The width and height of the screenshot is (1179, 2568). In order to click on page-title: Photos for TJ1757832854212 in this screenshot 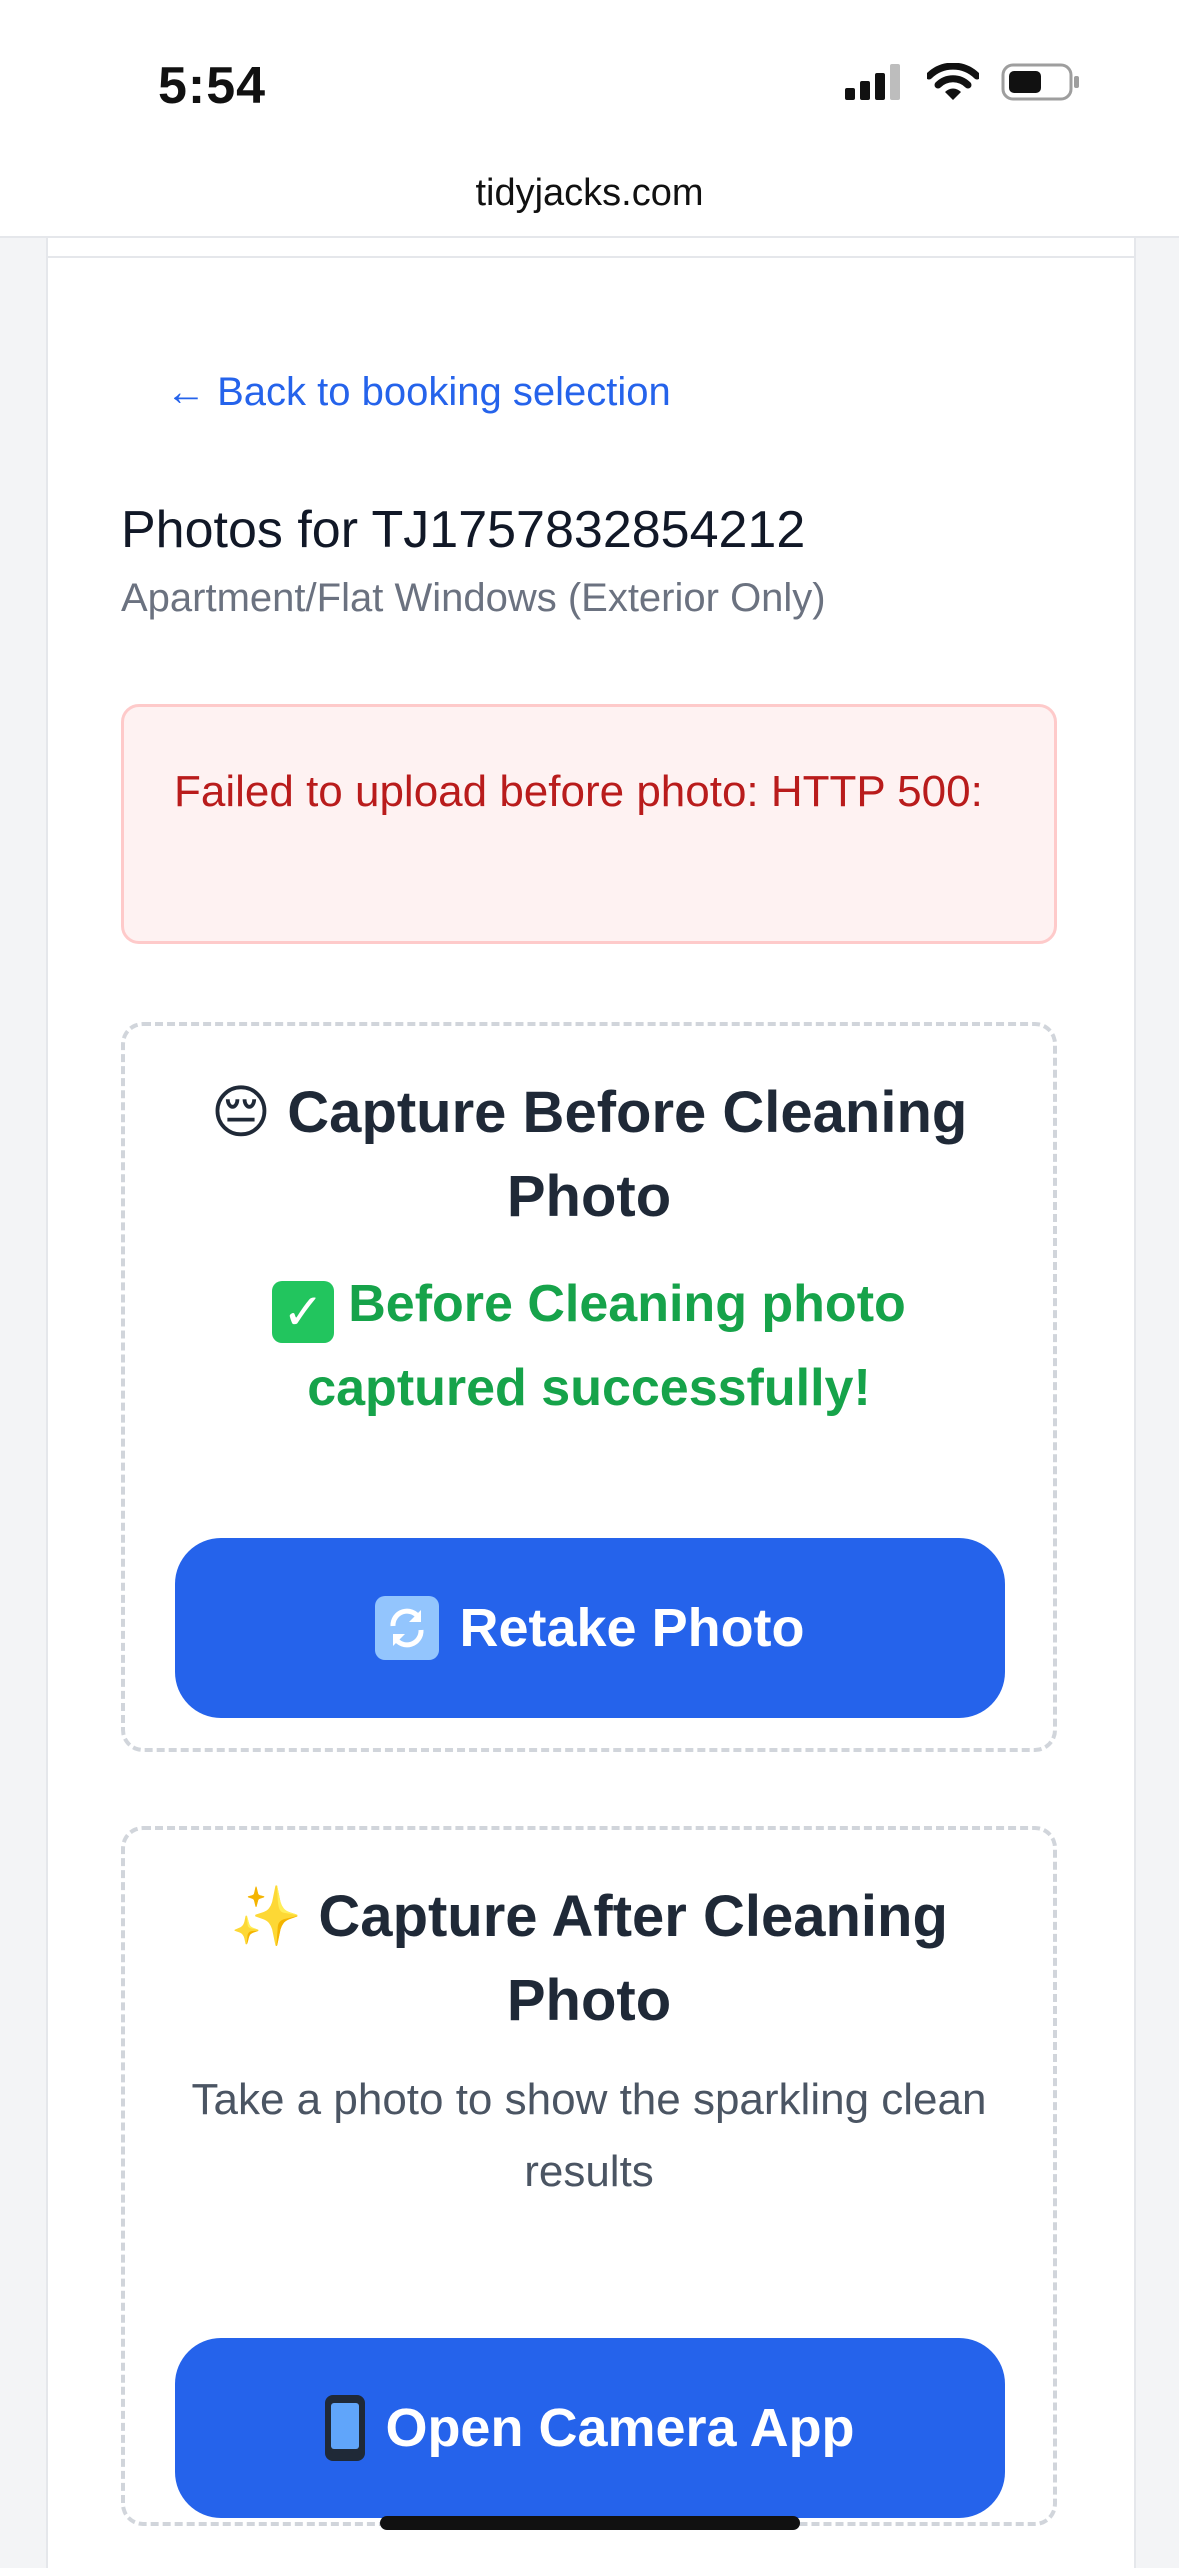, I will do `click(463, 530)`.